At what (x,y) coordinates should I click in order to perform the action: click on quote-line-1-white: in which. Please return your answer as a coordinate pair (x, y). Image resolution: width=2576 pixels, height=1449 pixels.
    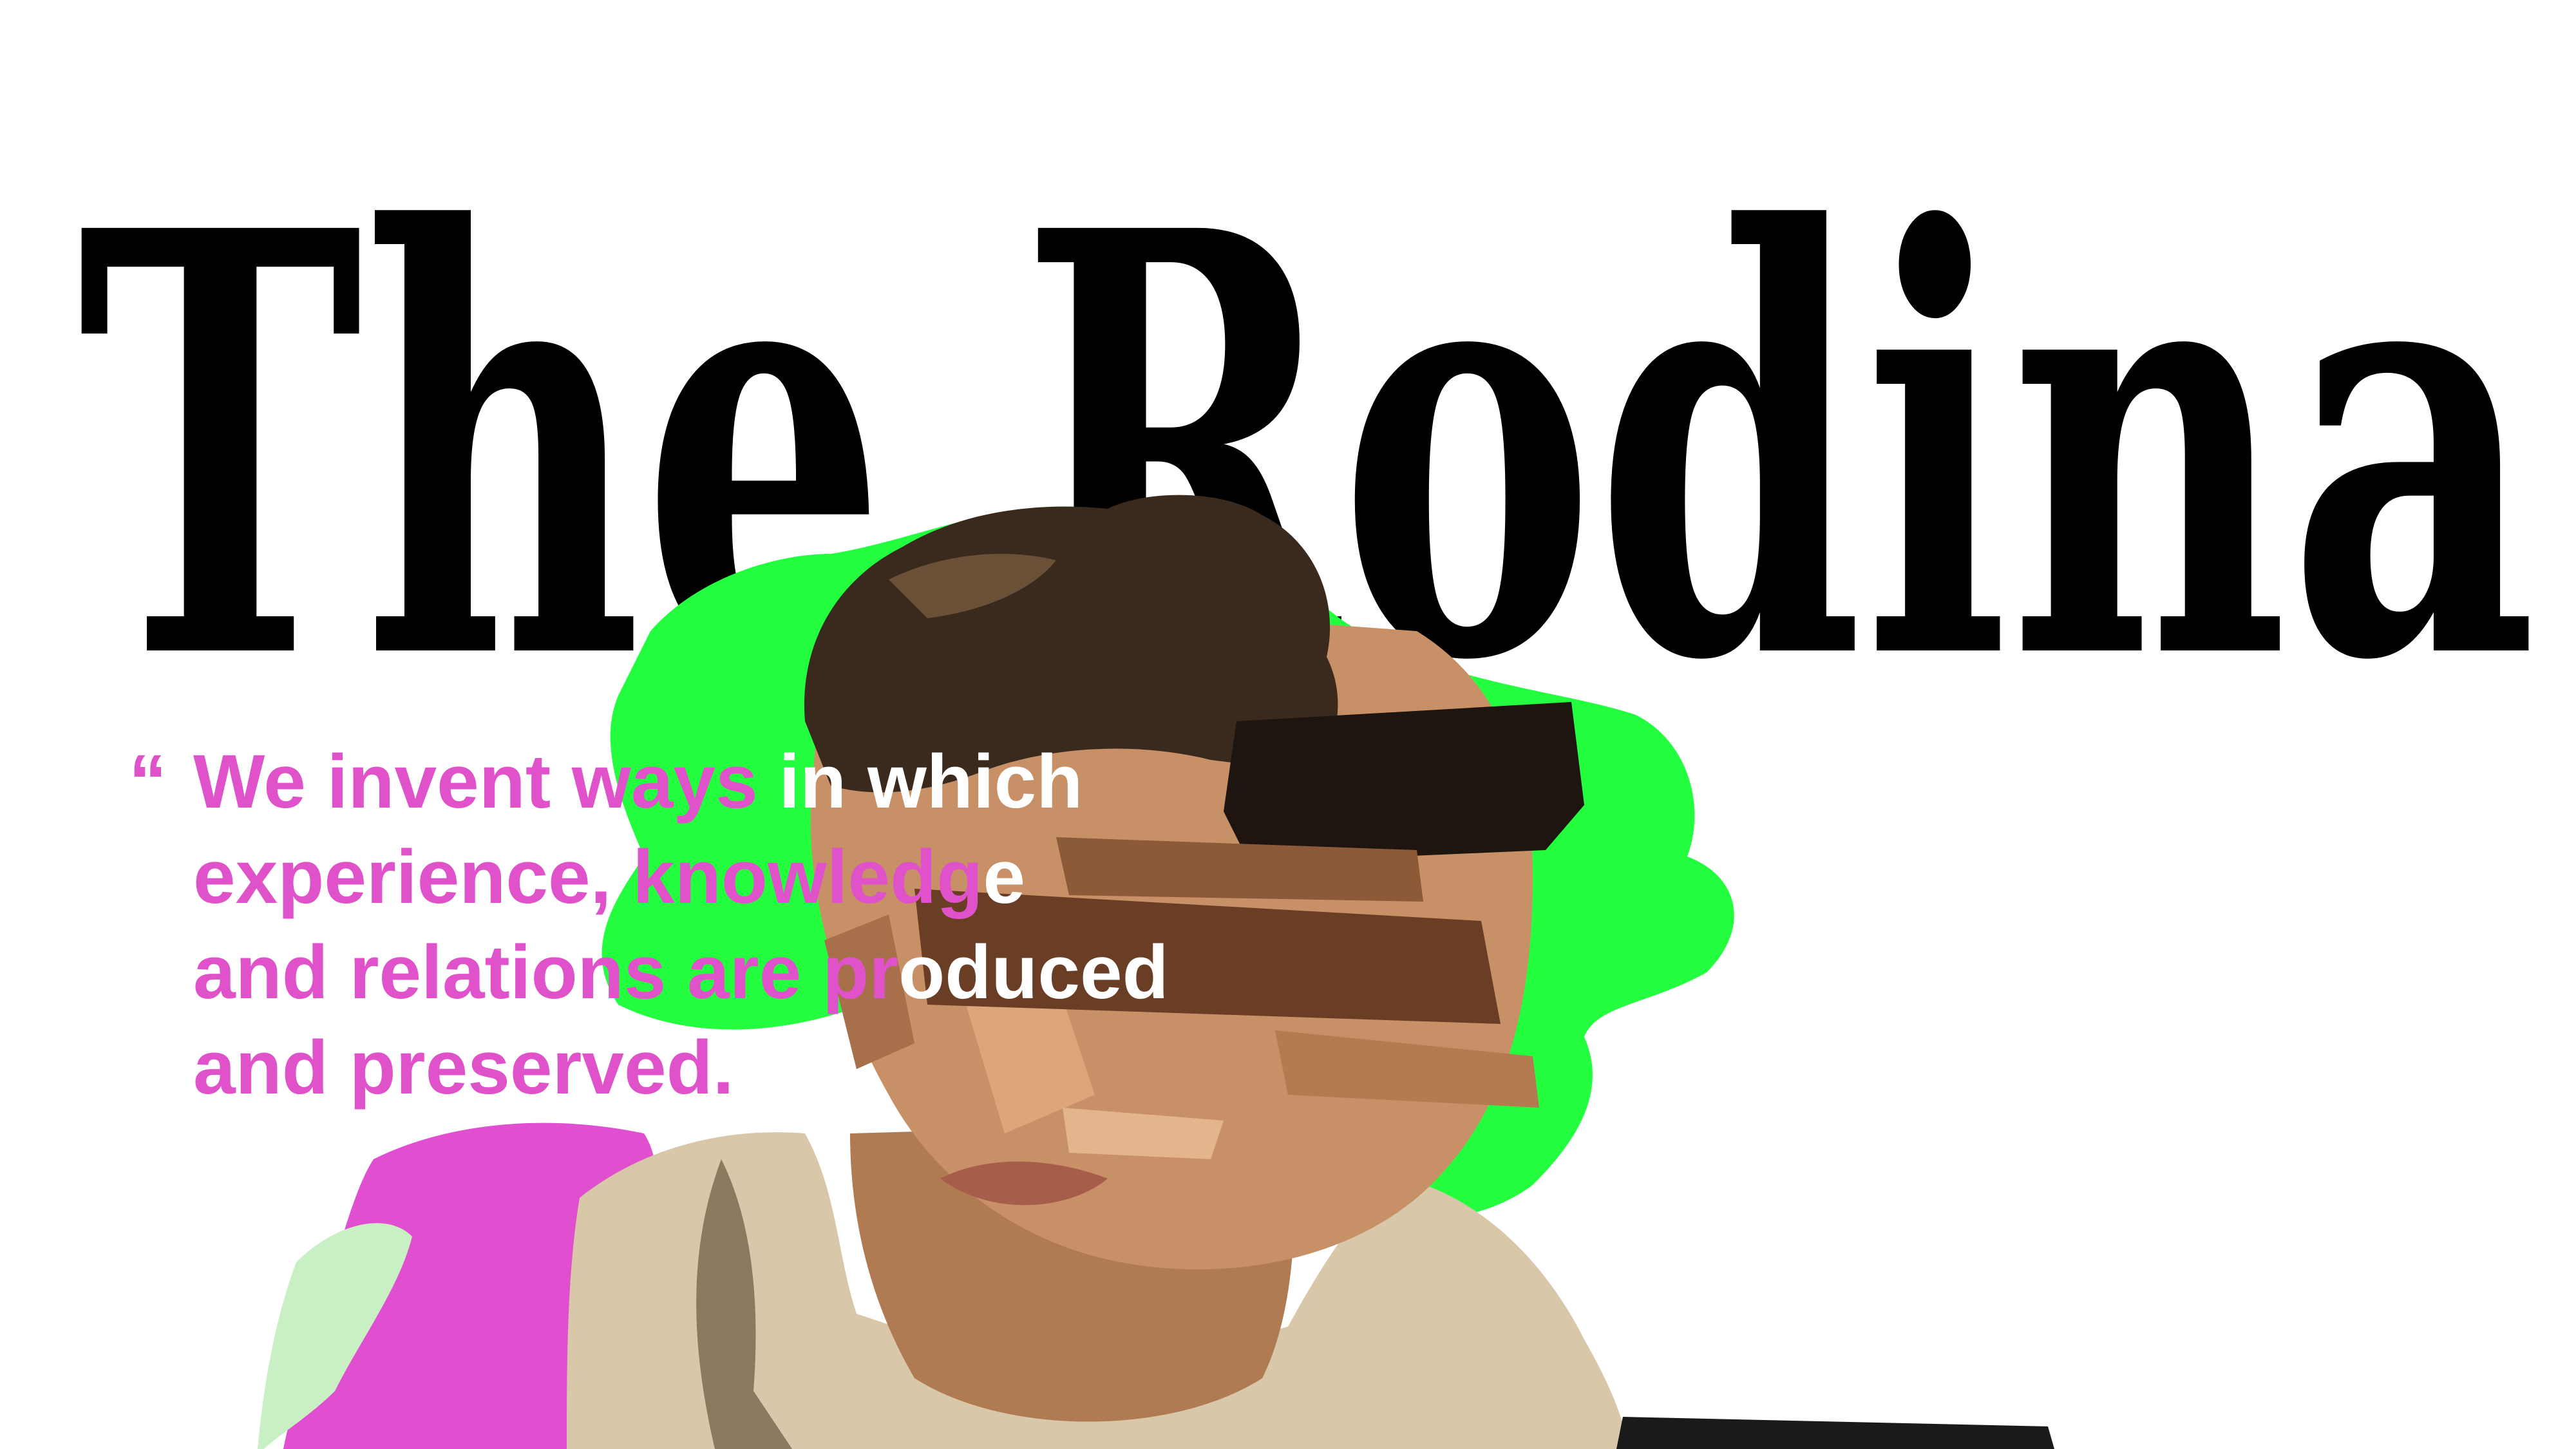
    Looking at the image, I should click on (920, 781).